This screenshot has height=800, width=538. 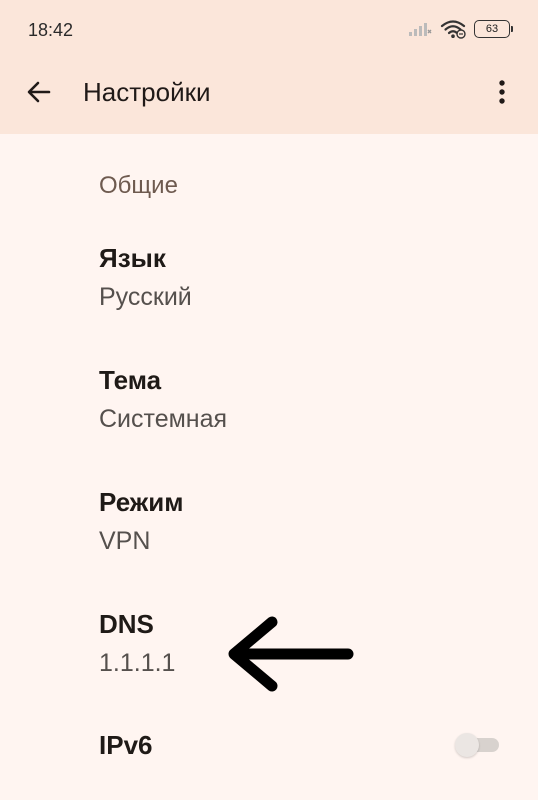 I want to click on setting-theme: Тема Системная, so click(x=269, y=415).